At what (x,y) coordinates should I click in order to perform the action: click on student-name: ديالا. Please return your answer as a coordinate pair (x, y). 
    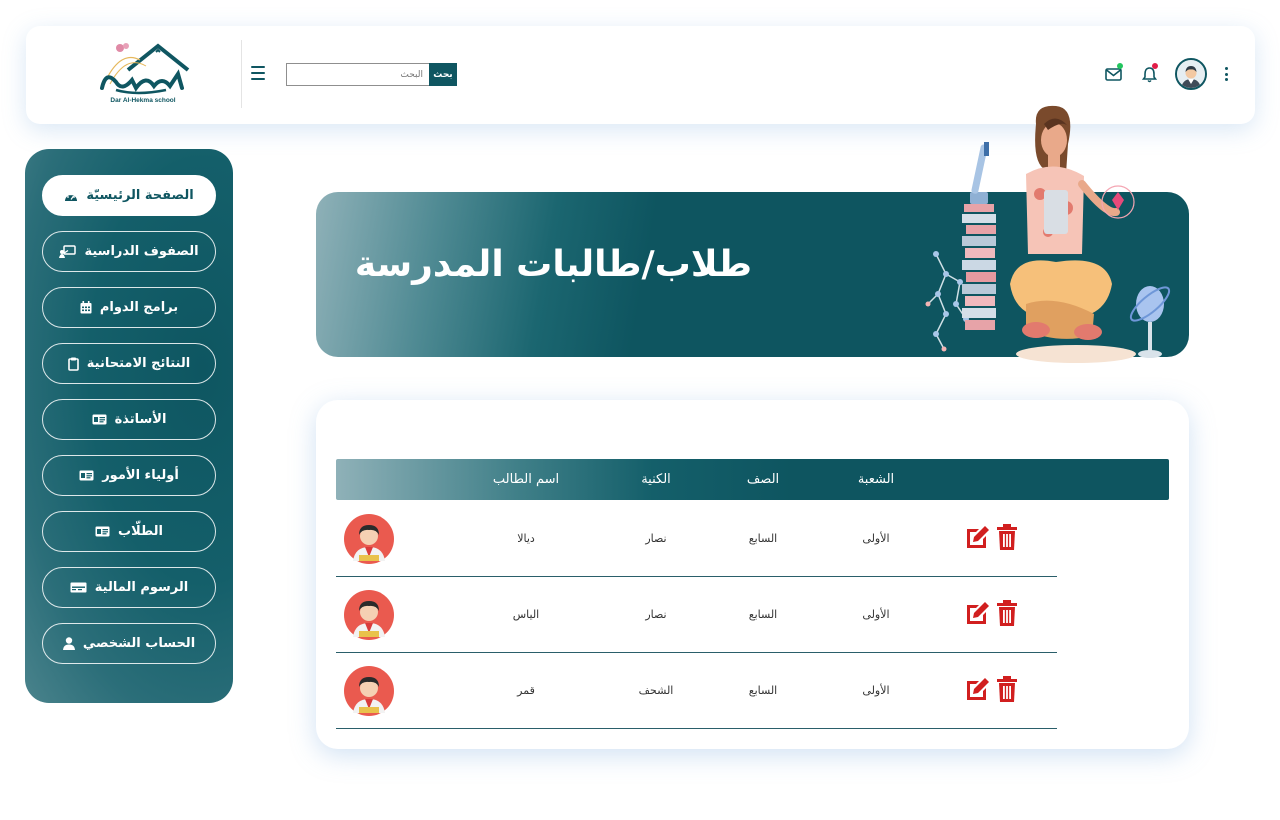
    Looking at the image, I should click on (526, 538).